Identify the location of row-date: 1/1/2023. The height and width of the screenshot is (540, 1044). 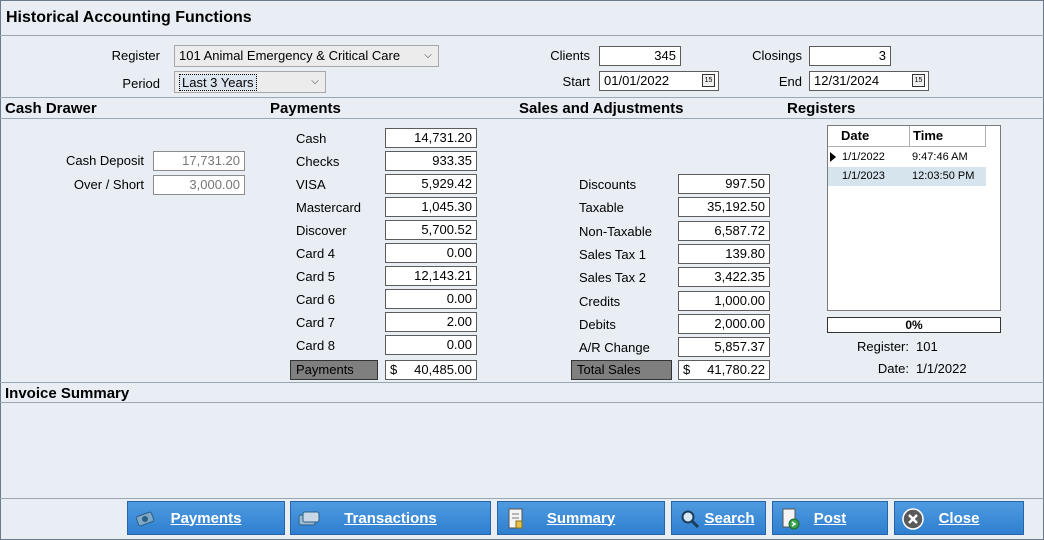
(863, 176).